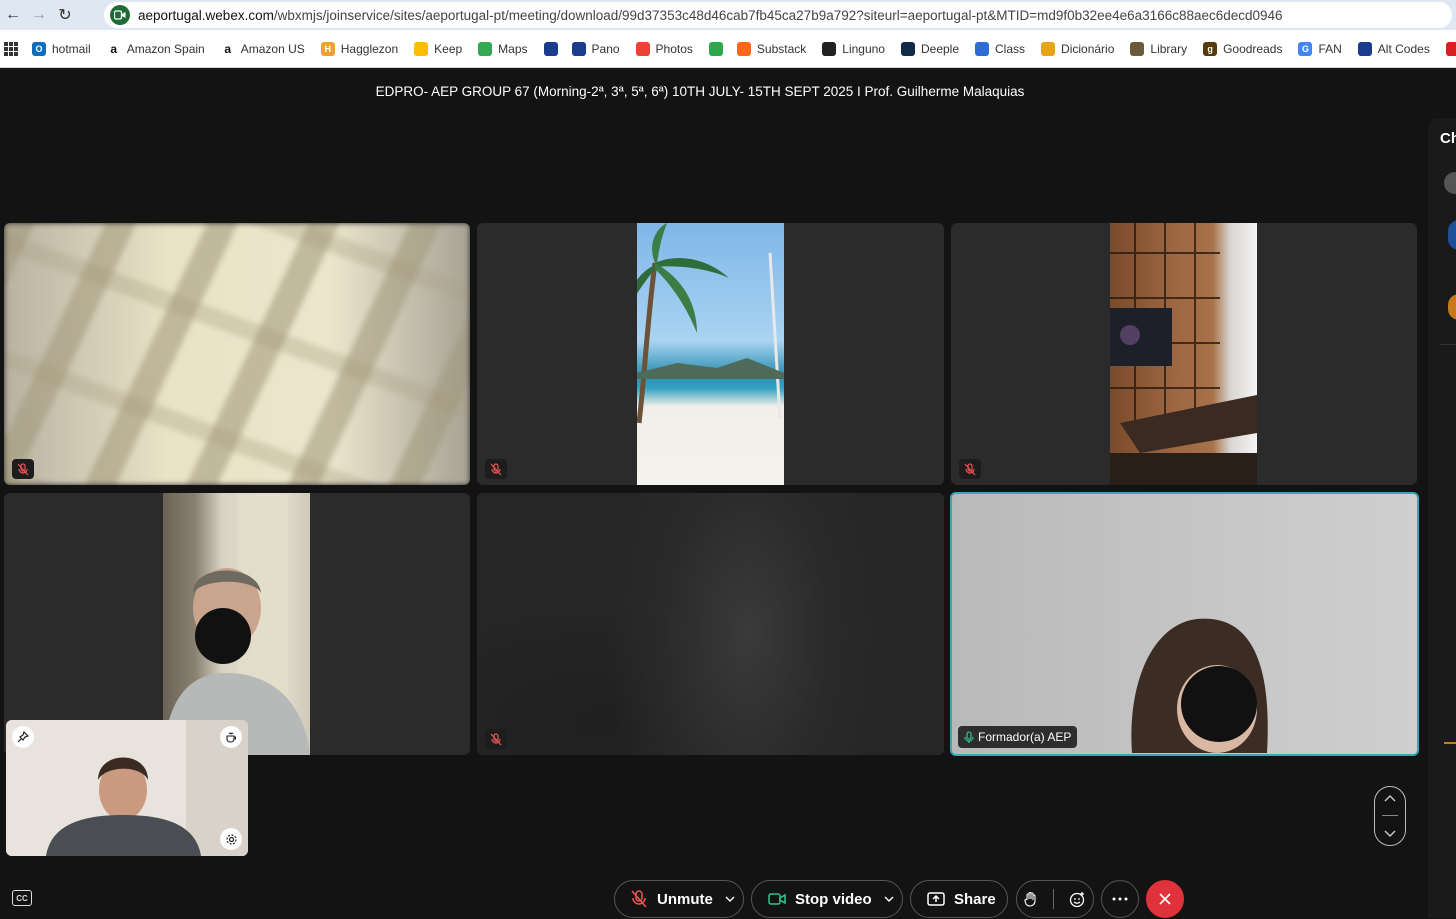 This screenshot has width=1456, height=919. I want to click on more-dots-icon, so click(1120, 899).